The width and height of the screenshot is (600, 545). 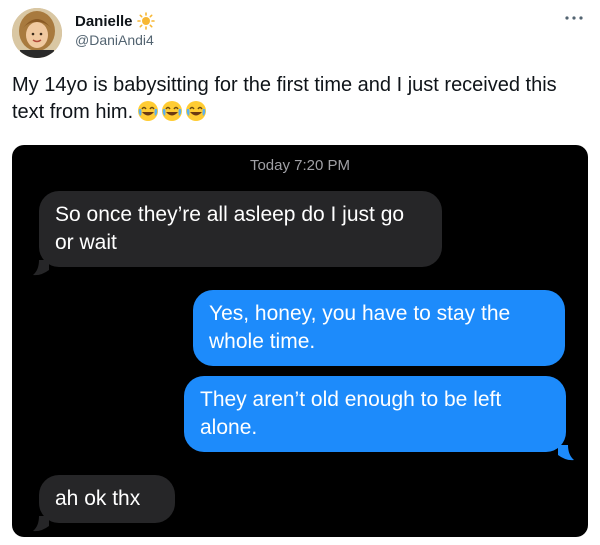 What do you see at coordinates (104, 21) in the screenshot?
I see `display-name: Danielle` at bounding box center [104, 21].